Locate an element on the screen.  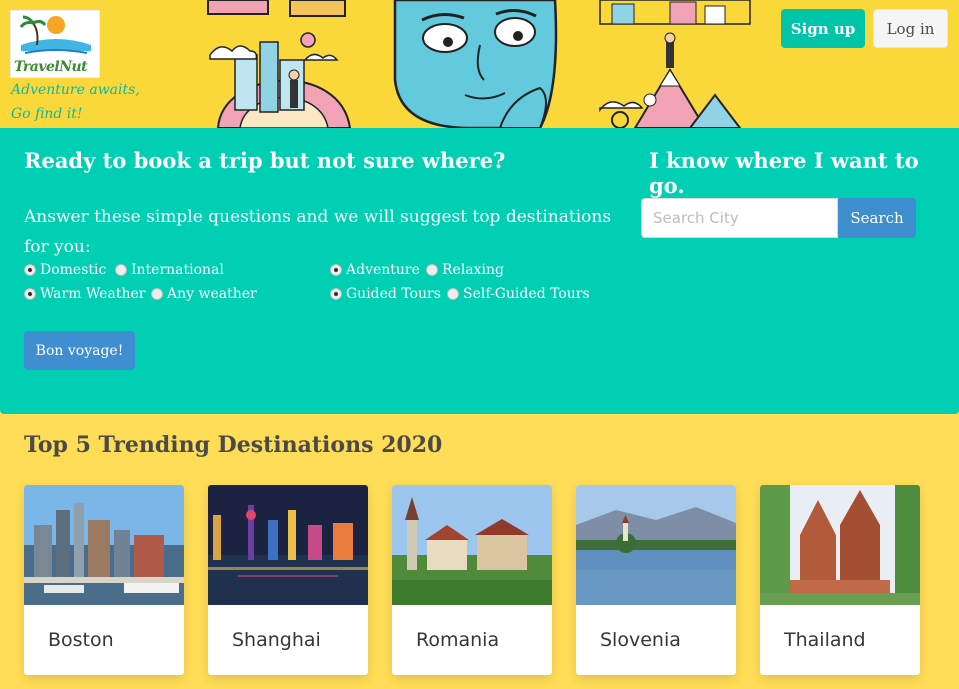
option-self-guided-tours: Self-Guided Tours is located at coordinates (518, 294).